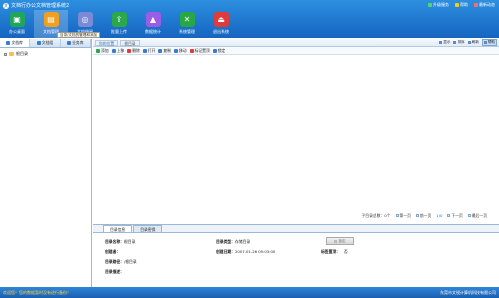 The image size is (499, 298). I want to click on last-page-icon, so click(469, 215).